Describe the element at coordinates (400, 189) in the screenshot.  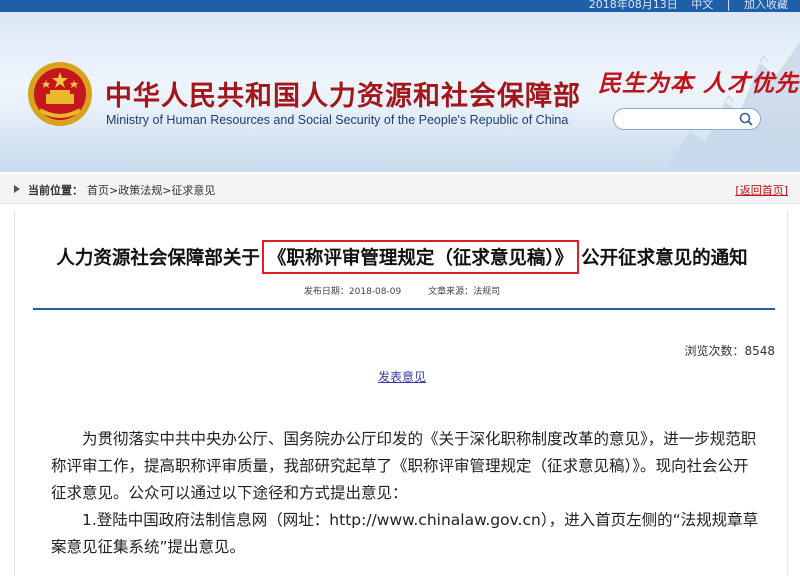
I see `breadcrumb: 当前位置： 首页>政策法规>征求意见 [返回首页]` at that location.